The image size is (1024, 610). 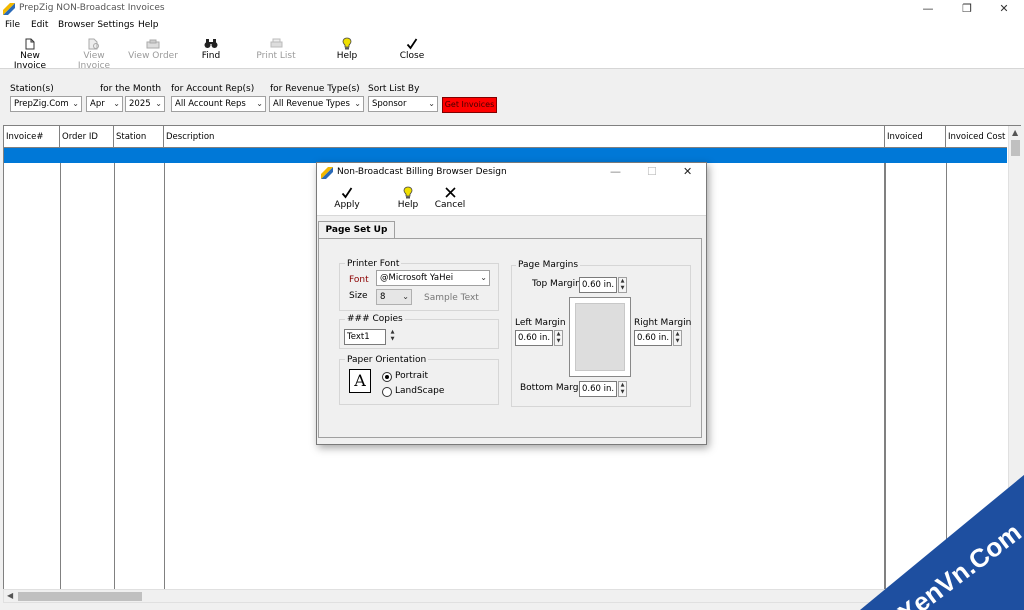 What do you see at coordinates (598, 285) in the screenshot?
I see `top-margin-input: 0.60 in.` at bounding box center [598, 285].